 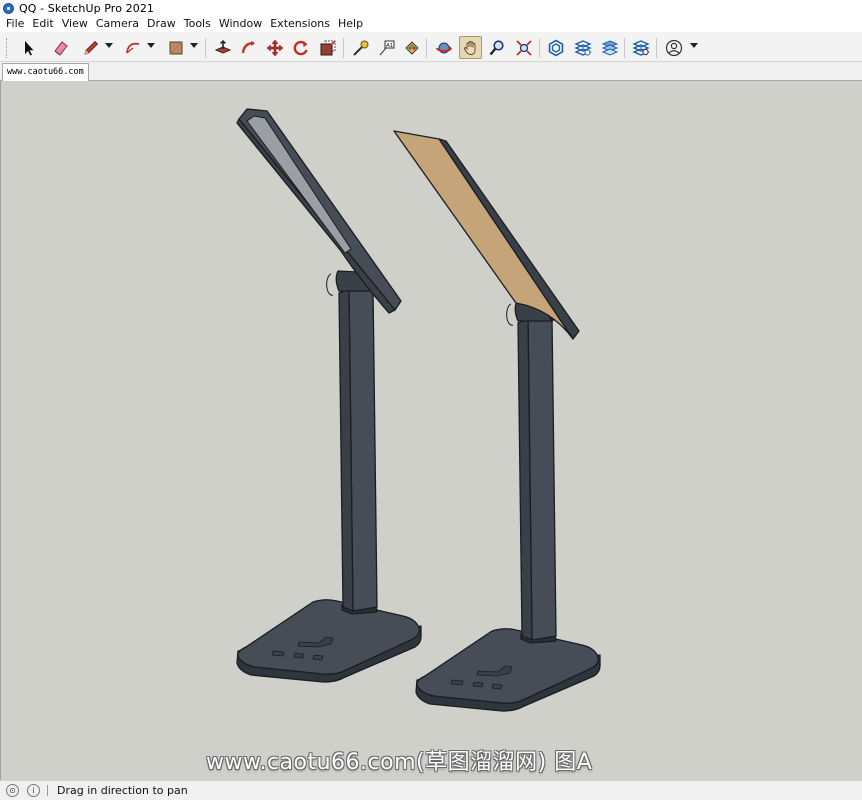 What do you see at coordinates (399, 762) in the screenshot?
I see `watermark-text: www.caotu66.com(草图溜溜网) 图A` at bounding box center [399, 762].